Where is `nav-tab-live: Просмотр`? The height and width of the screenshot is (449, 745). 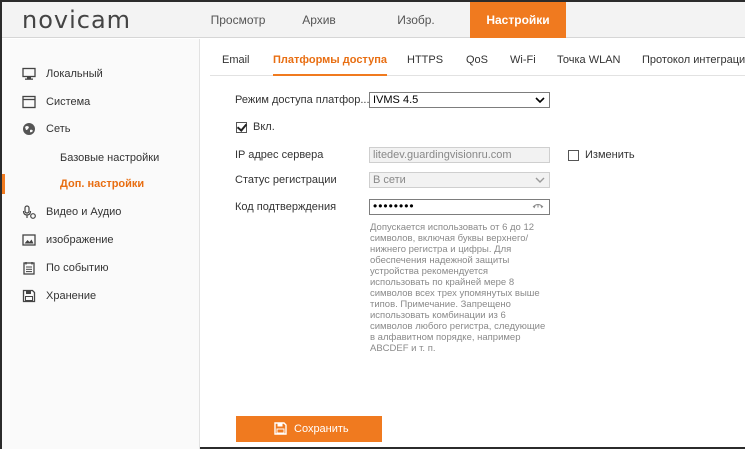
nav-tab-live: Просмотр is located at coordinates (238, 20).